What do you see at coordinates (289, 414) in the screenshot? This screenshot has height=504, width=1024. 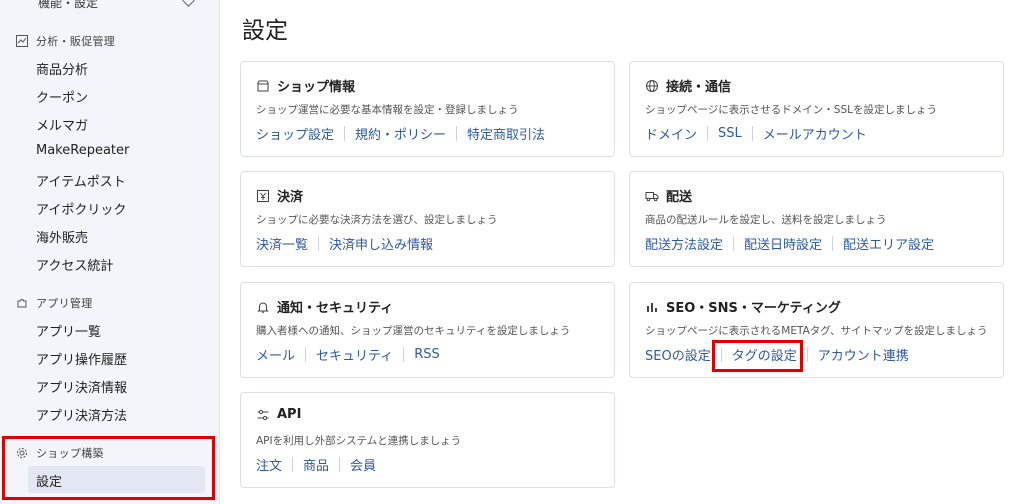 I see `card-title: API` at bounding box center [289, 414].